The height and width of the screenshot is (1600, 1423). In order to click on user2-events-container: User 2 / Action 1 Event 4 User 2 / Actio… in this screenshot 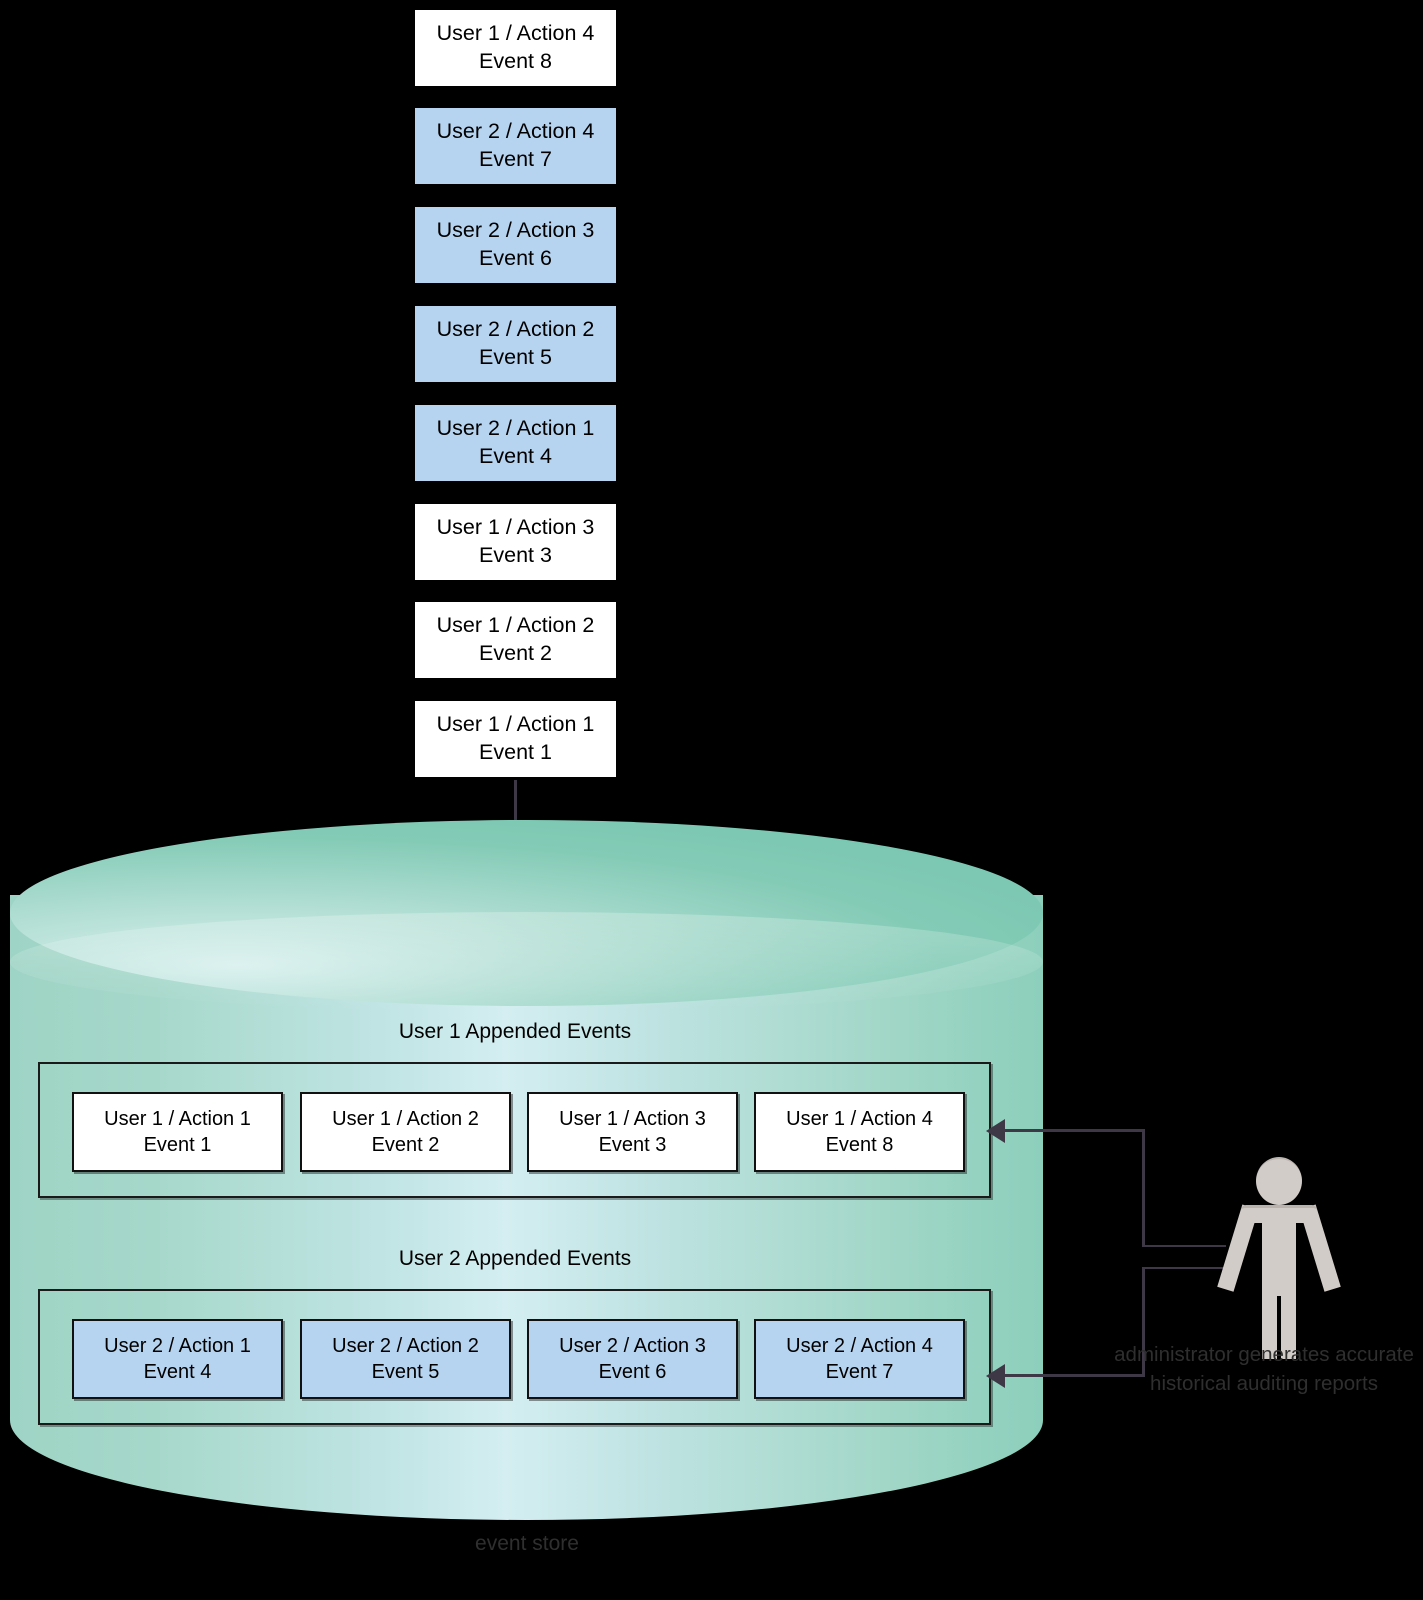, I will do `click(514, 1357)`.